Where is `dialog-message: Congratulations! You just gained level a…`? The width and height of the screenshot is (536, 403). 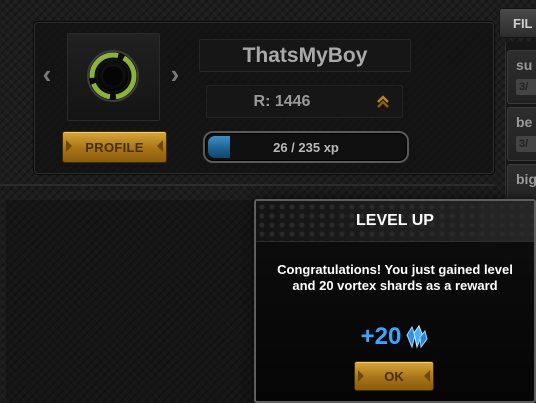
dialog-message: Congratulations! You just gained level a… is located at coordinates (395, 277).